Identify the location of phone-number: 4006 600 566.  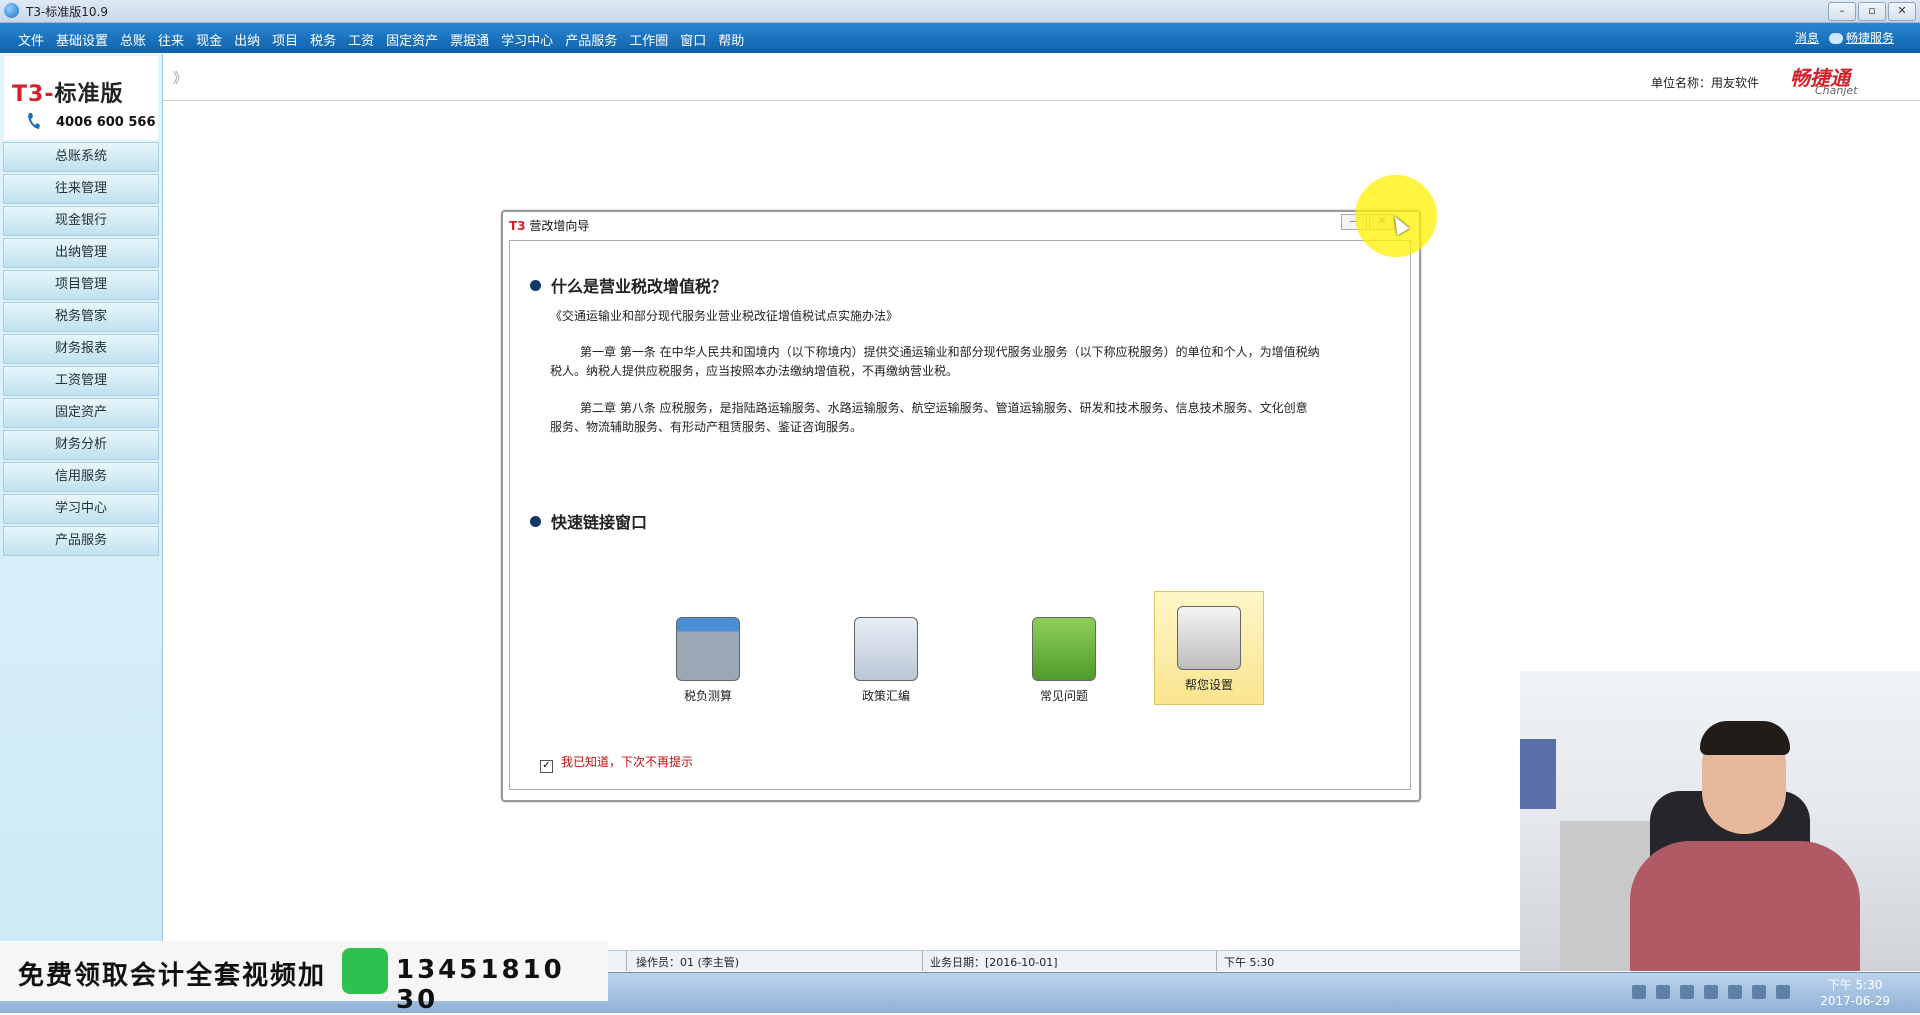
(106, 122).